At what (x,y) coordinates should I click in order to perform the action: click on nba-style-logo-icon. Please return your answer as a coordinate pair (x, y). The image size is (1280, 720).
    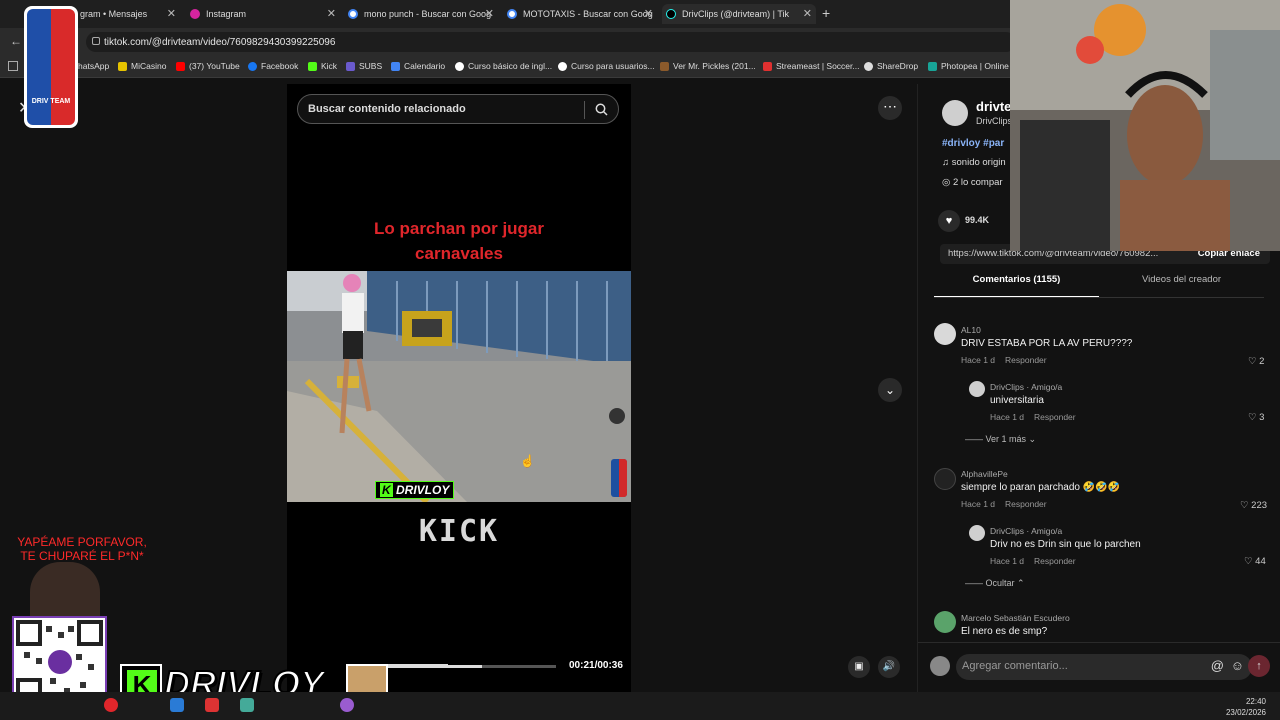
    Looking at the image, I should click on (619, 478).